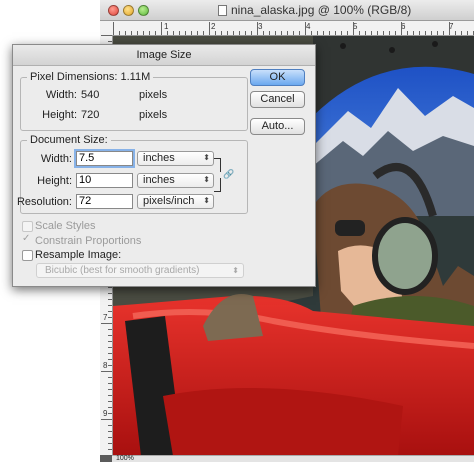 The image size is (474, 462). I want to click on pixel-dimensions-label: Pixel Dimensions:, so click(74, 77).